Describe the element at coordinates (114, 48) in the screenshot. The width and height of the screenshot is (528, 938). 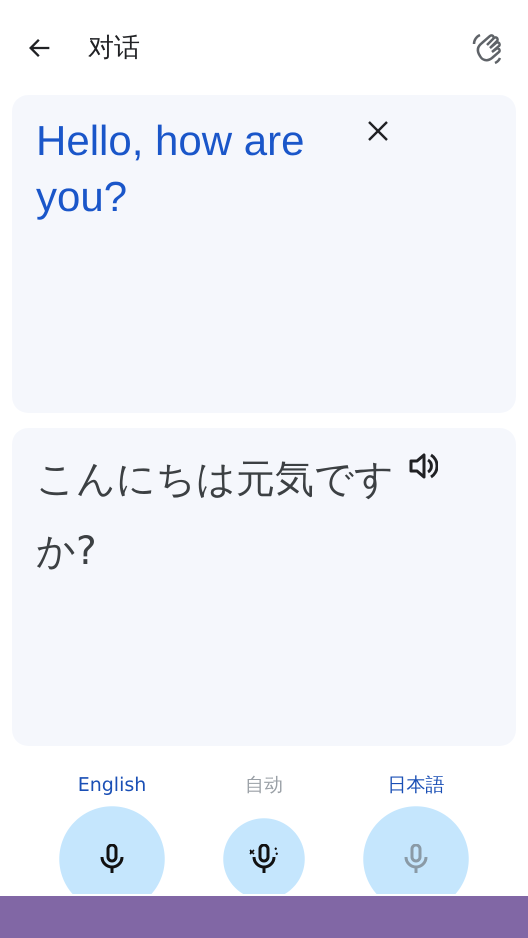
I see `page-title: 对话` at that location.